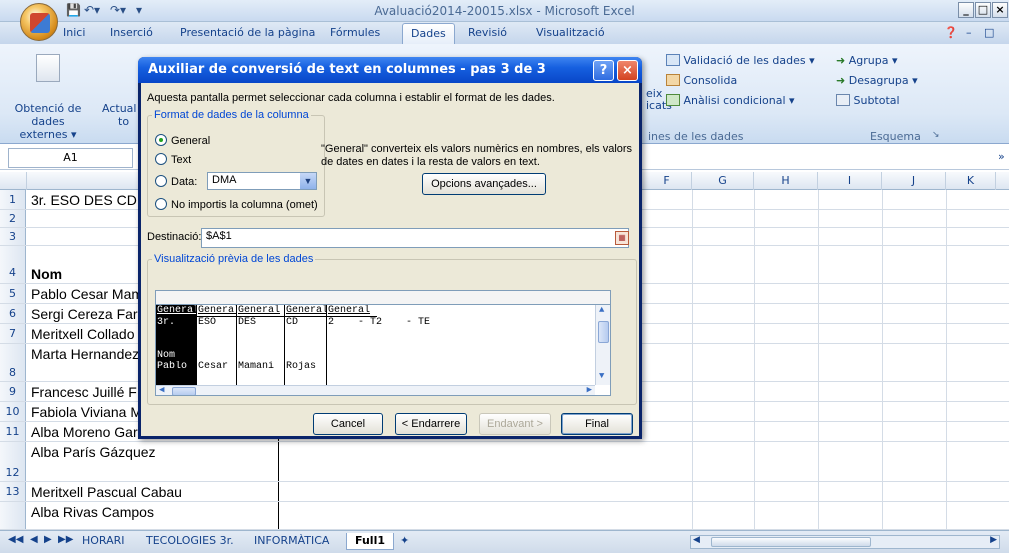 The height and width of the screenshot is (553, 1009). I want to click on row-header: 6, so click(13, 313).